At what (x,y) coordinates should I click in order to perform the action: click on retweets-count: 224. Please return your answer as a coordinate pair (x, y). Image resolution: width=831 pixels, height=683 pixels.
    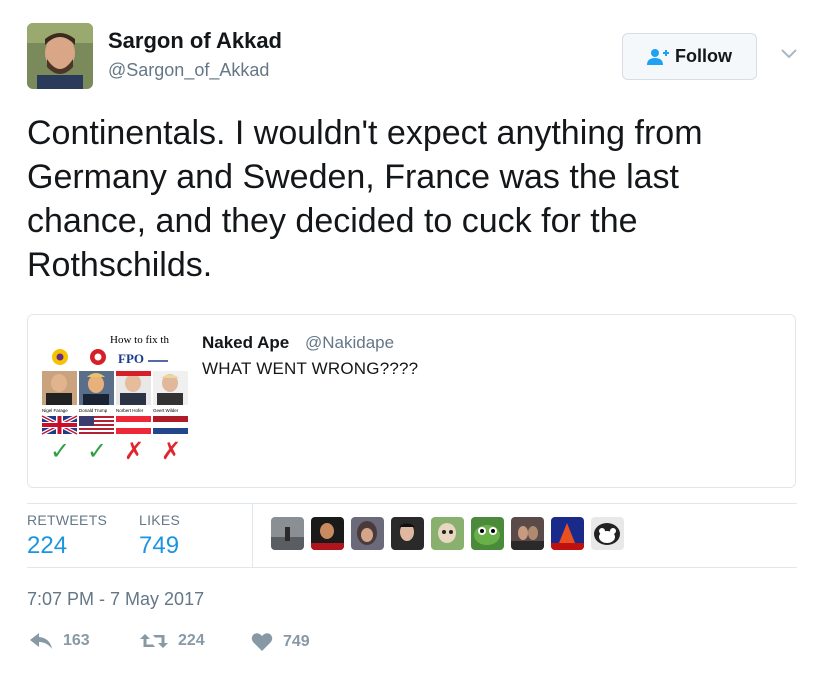
    Looking at the image, I should click on (47, 546).